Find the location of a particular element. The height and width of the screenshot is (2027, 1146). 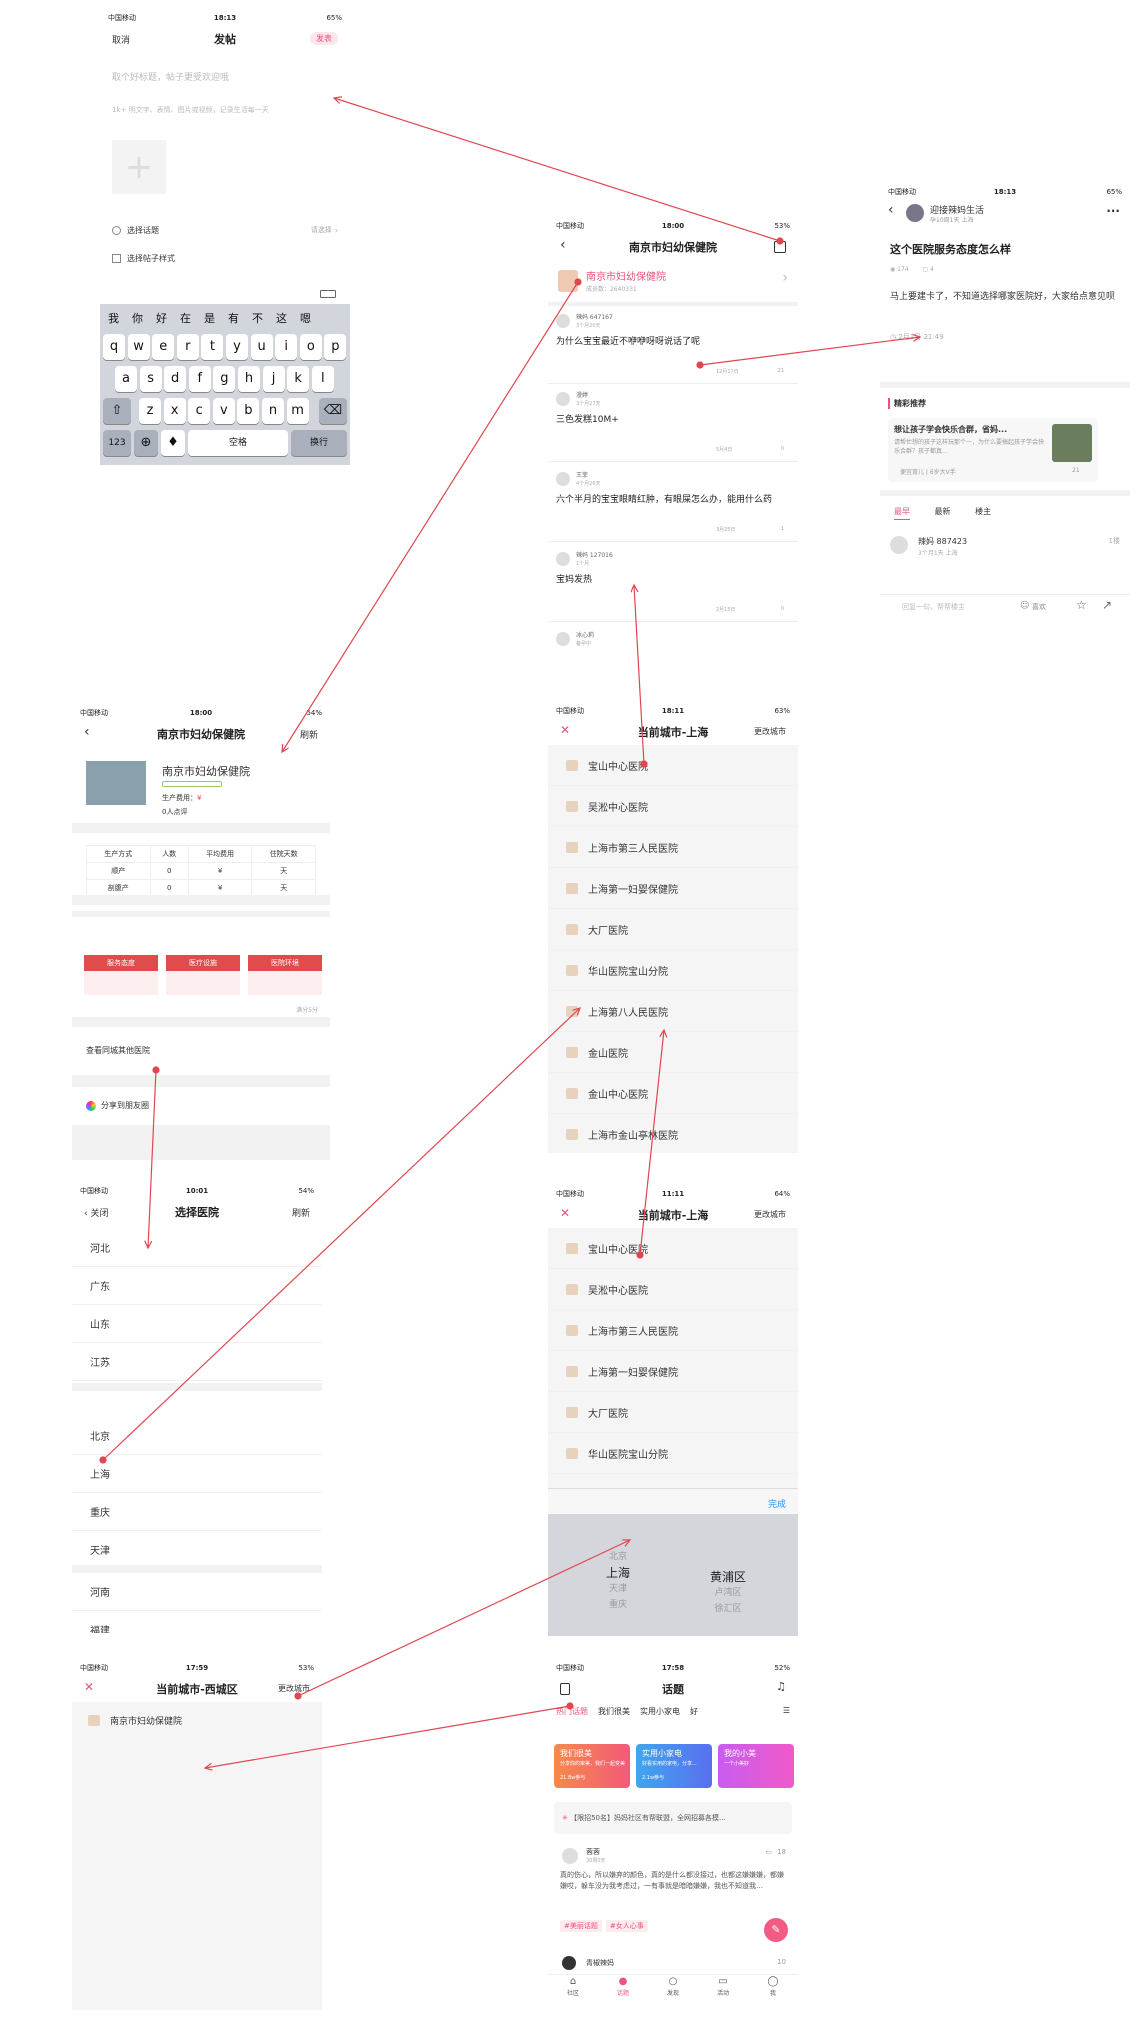

shift-key: ⇧ is located at coordinates (117, 411).